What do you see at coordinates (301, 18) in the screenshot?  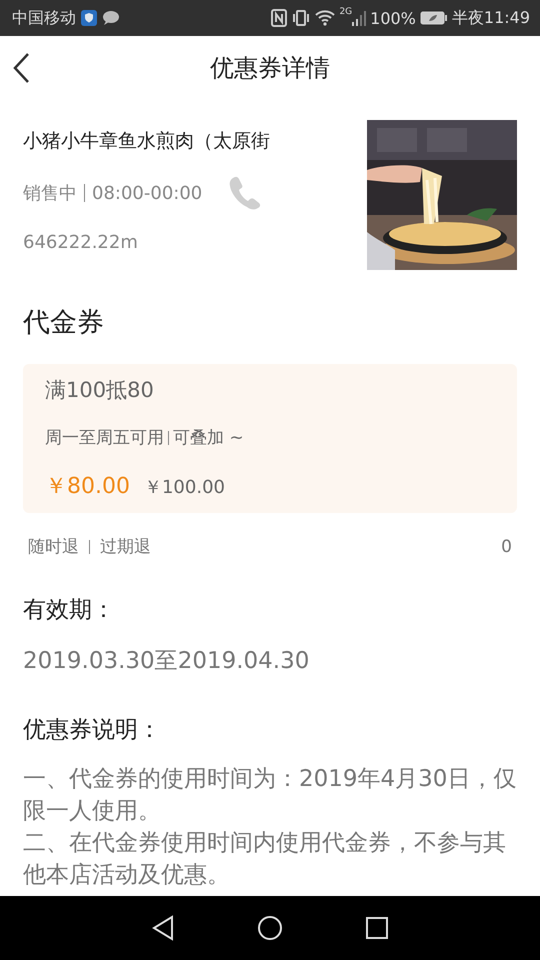 I see `vibrate-icon` at bounding box center [301, 18].